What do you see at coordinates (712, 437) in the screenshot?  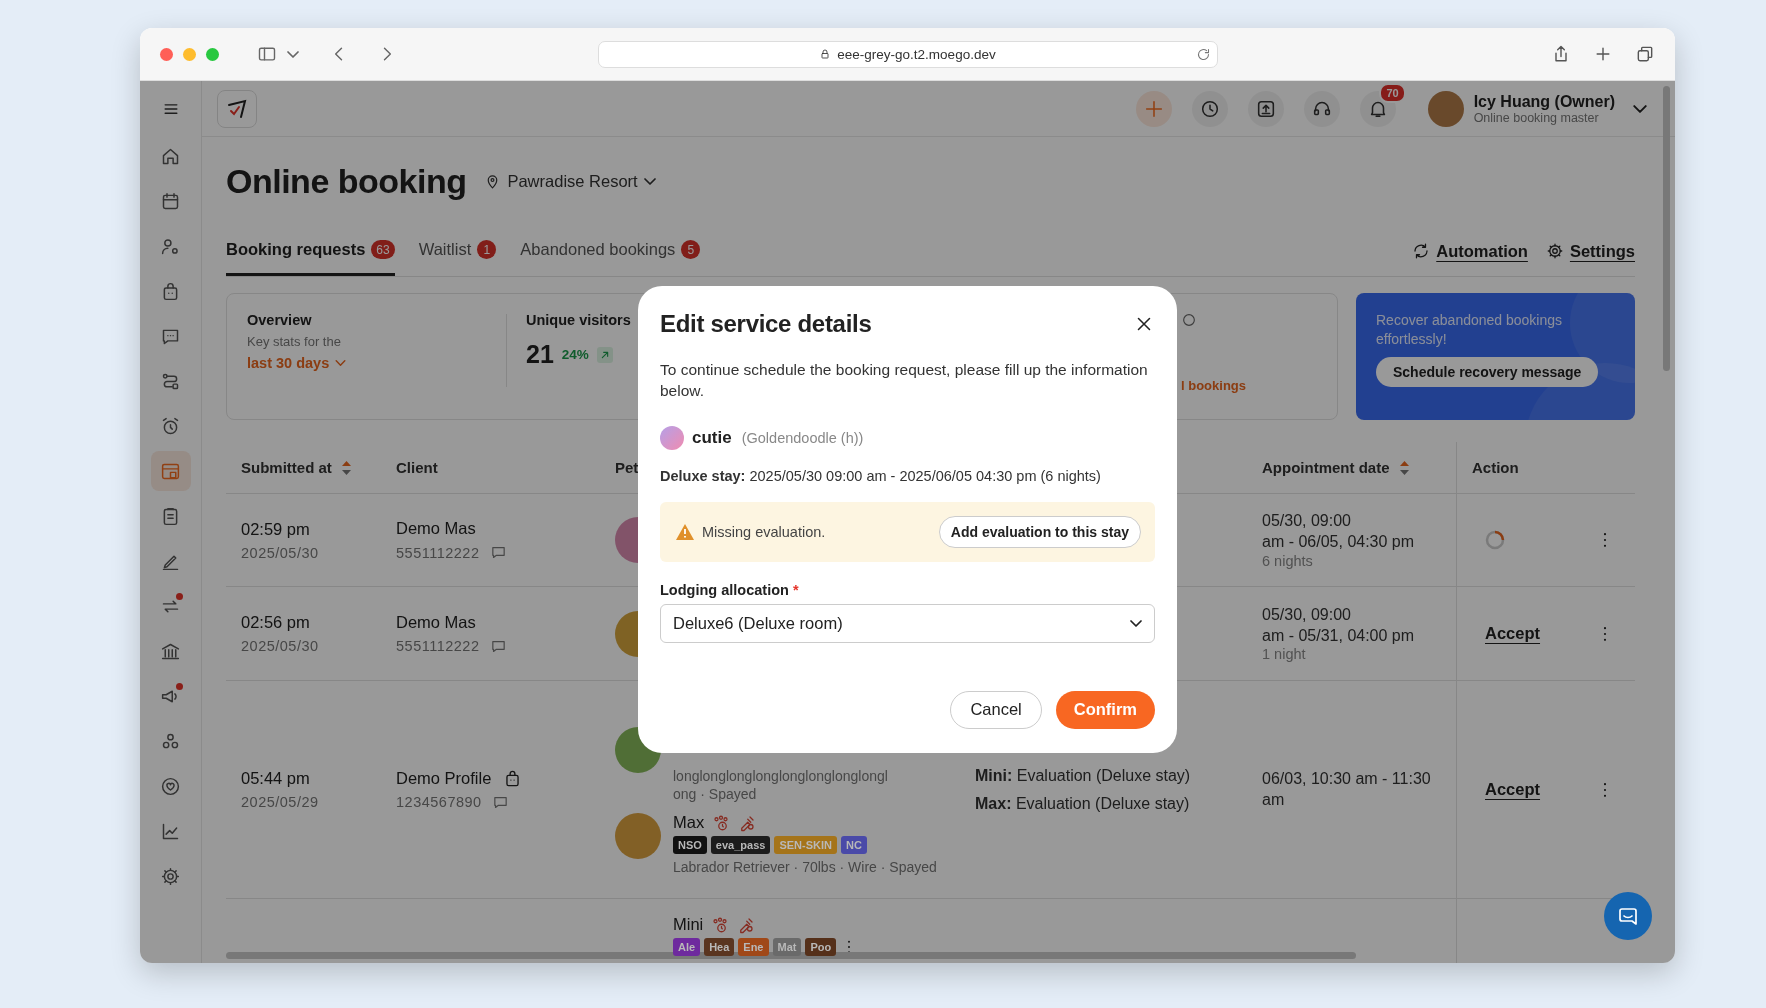 I see `pet-name: cutie` at bounding box center [712, 437].